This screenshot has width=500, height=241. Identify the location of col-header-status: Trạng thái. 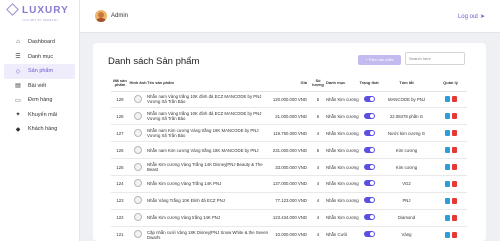
(369, 84).